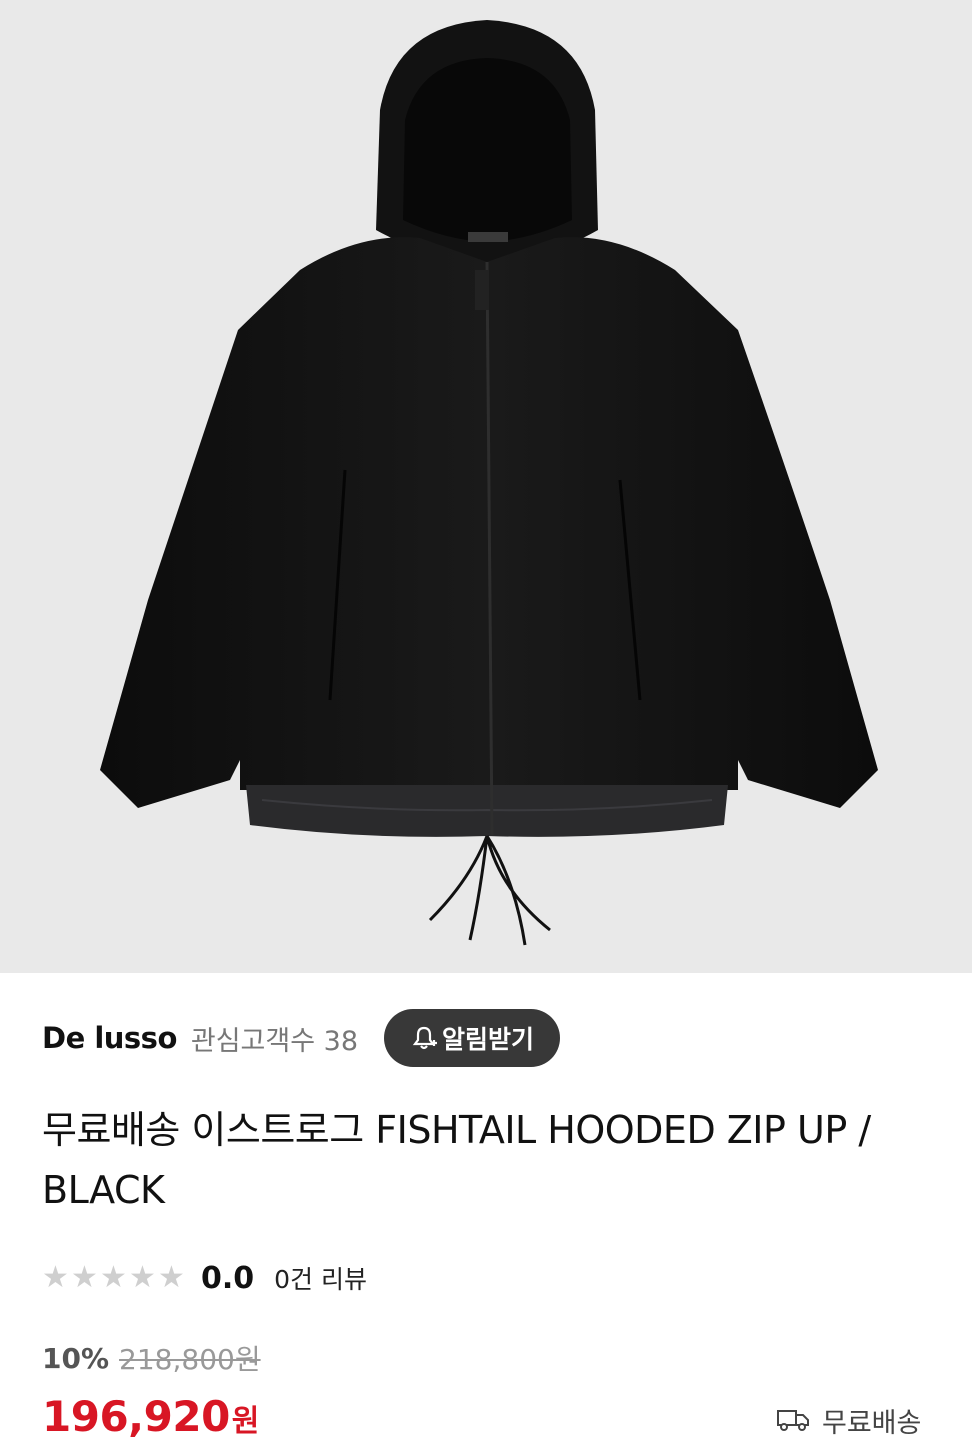  I want to click on alarm-button: 알림받기, so click(472, 1038).